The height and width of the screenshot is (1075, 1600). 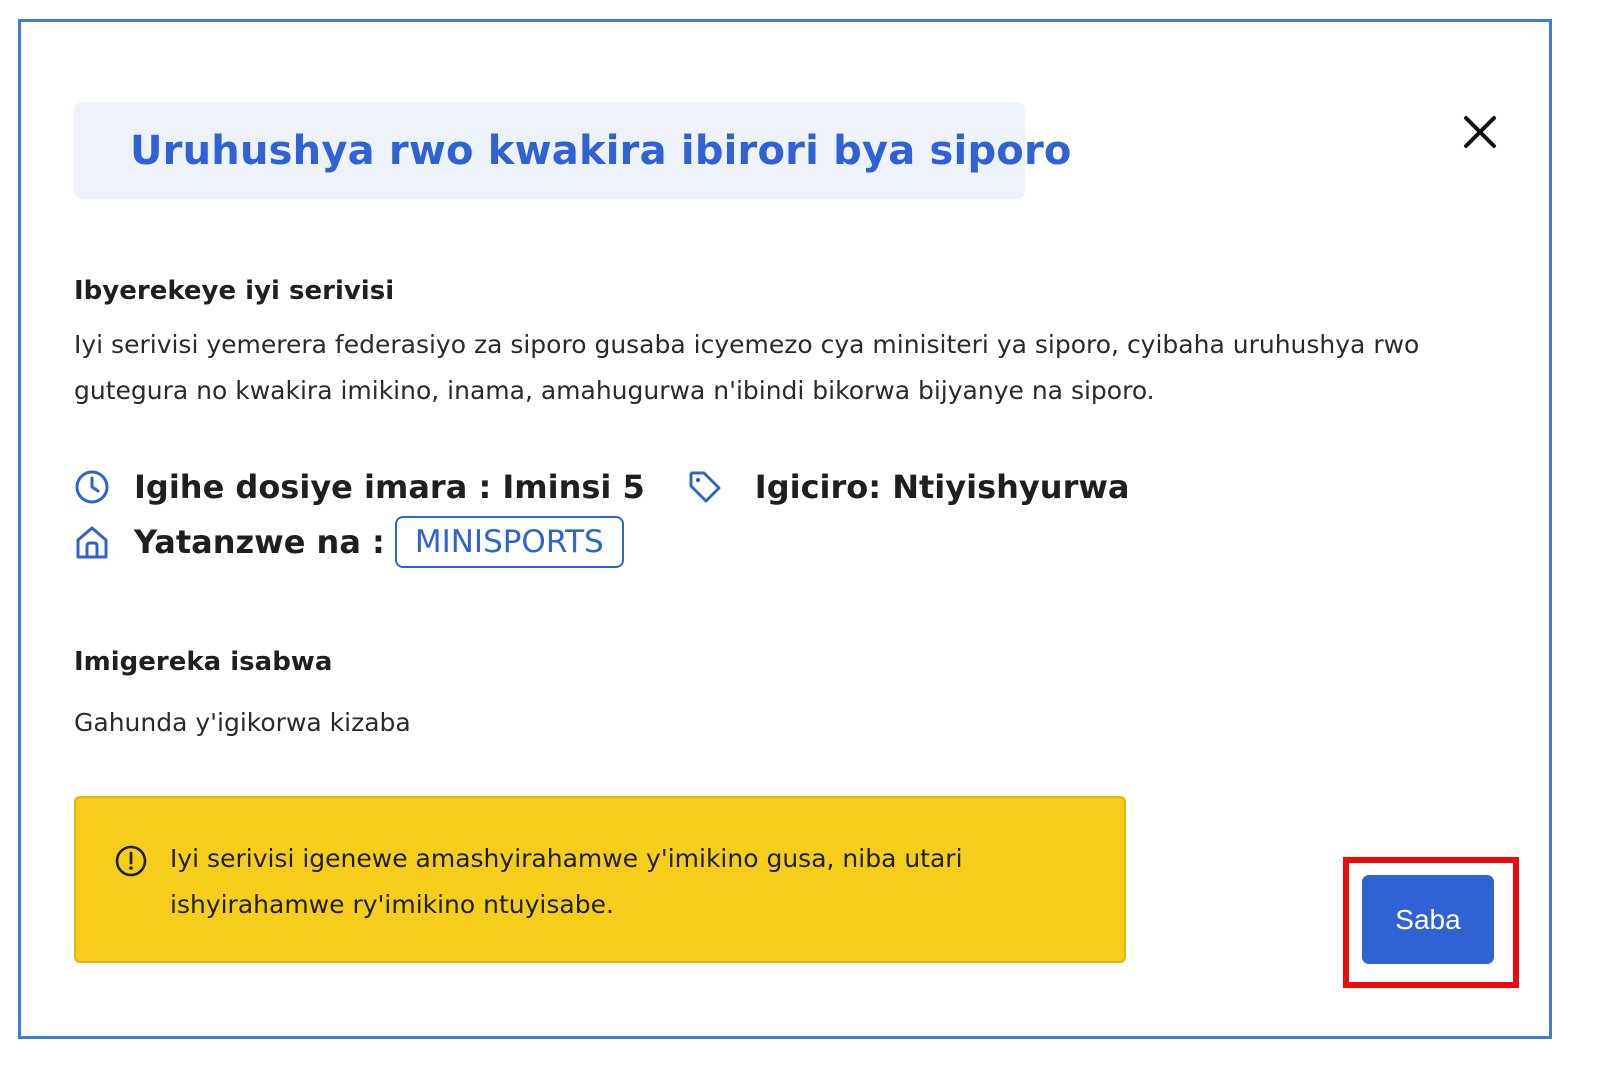 I want to click on close-button, so click(x=1480, y=132).